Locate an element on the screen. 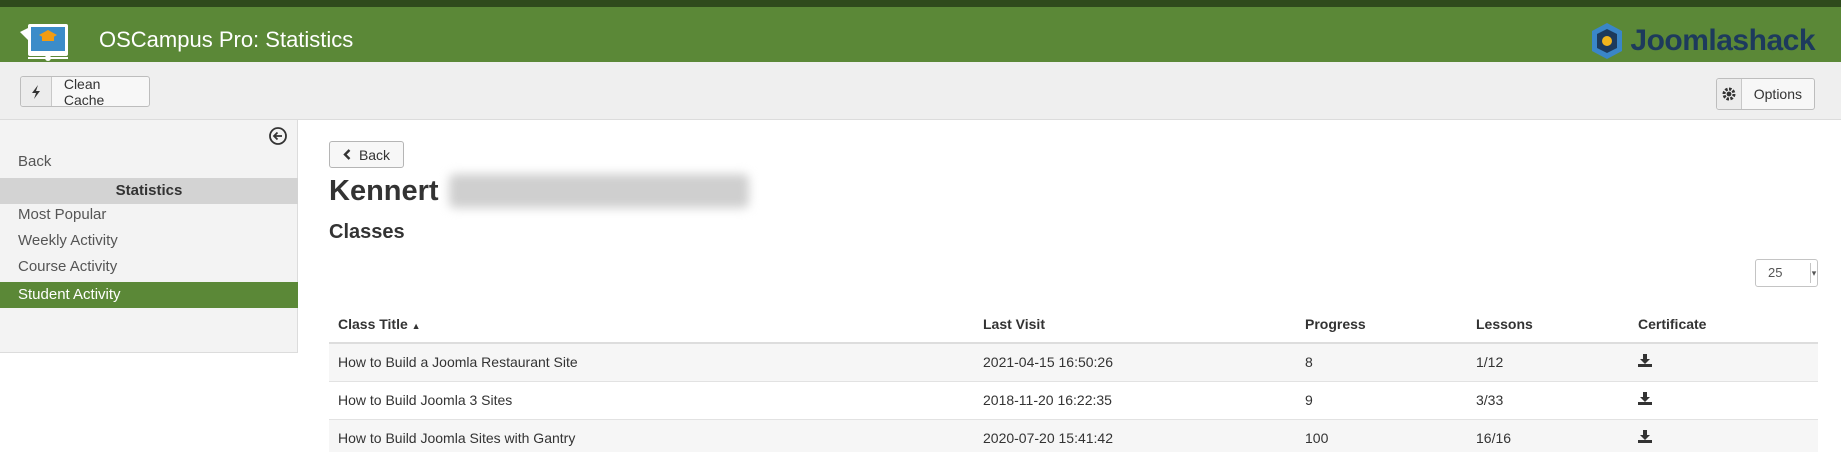 Image resolution: width=1841 pixels, height=452 pixels. class-title: How to Build a Joomla Restaurant Site is located at coordinates (651, 362).